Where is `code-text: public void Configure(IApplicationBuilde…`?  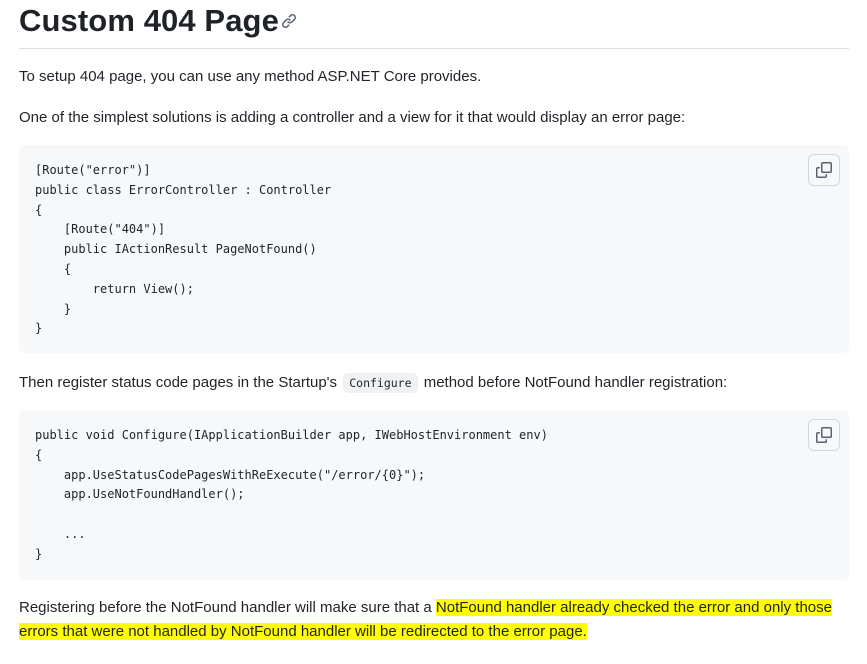 code-text: public void Configure(IApplicationBuilde… is located at coordinates (291, 495).